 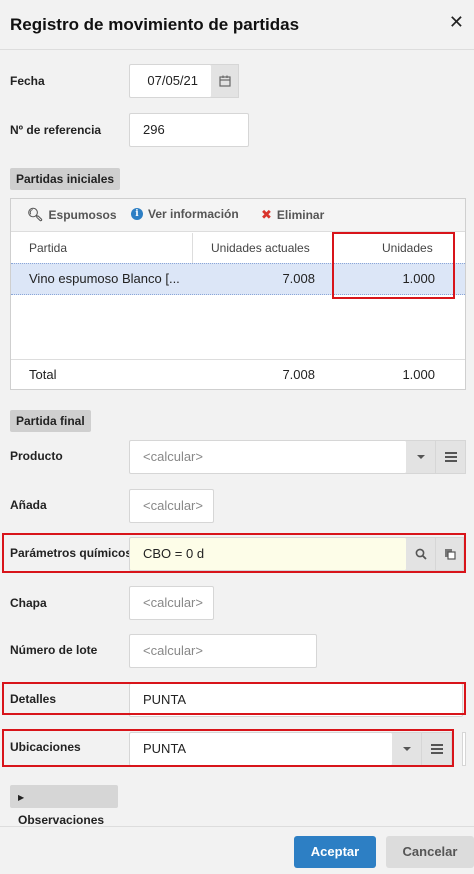 What do you see at coordinates (64, 806) in the screenshot?
I see `observaciones-expander: ▶ Observaciones` at bounding box center [64, 806].